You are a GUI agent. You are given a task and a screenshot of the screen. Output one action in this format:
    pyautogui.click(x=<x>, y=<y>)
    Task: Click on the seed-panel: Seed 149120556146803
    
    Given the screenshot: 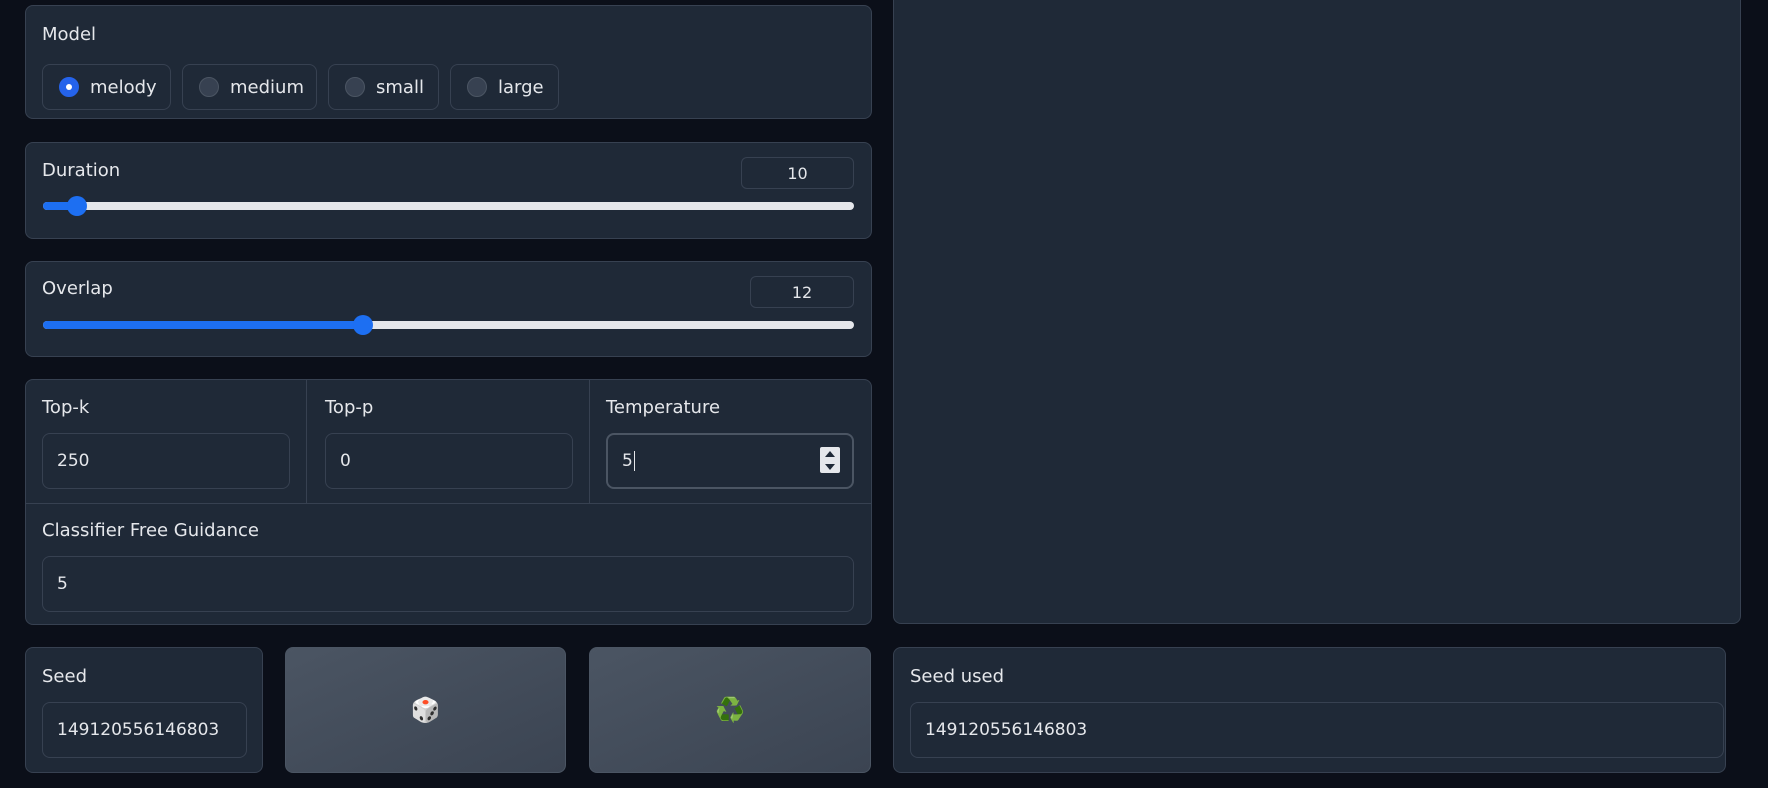 What is the action you would take?
    pyautogui.click(x=144, y=710)
    